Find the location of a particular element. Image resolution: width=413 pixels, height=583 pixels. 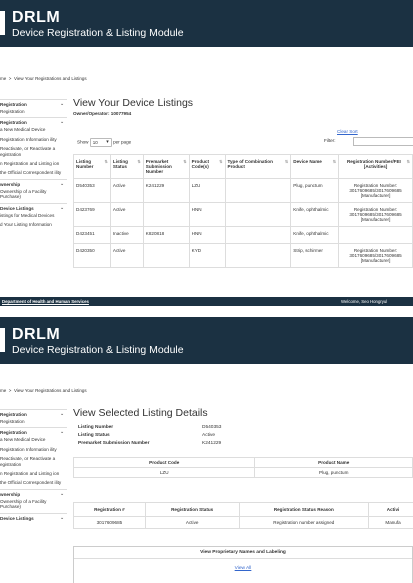

column-header: ⇅ Device Name is located at coordinates (315, 166).